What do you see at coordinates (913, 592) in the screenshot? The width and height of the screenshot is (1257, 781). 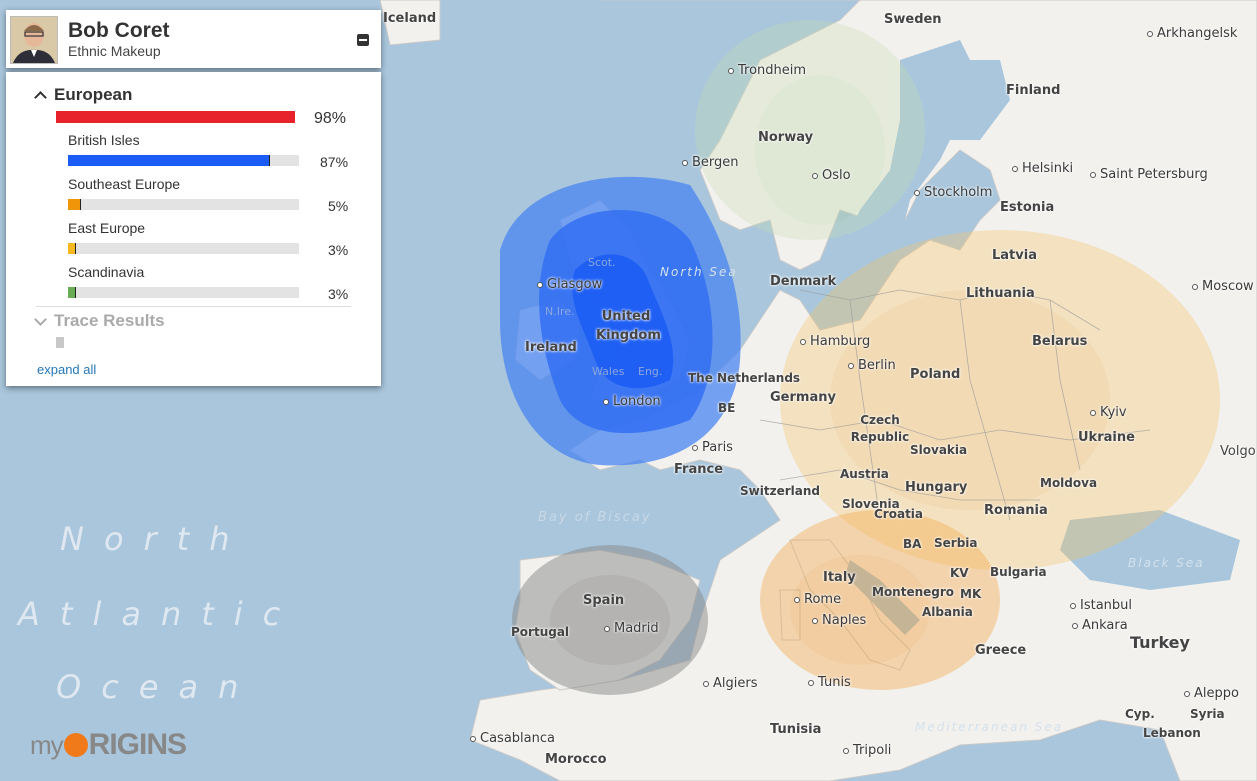 I see `map-label-montenegro: Montenegro` at bounding box center [913, 592].